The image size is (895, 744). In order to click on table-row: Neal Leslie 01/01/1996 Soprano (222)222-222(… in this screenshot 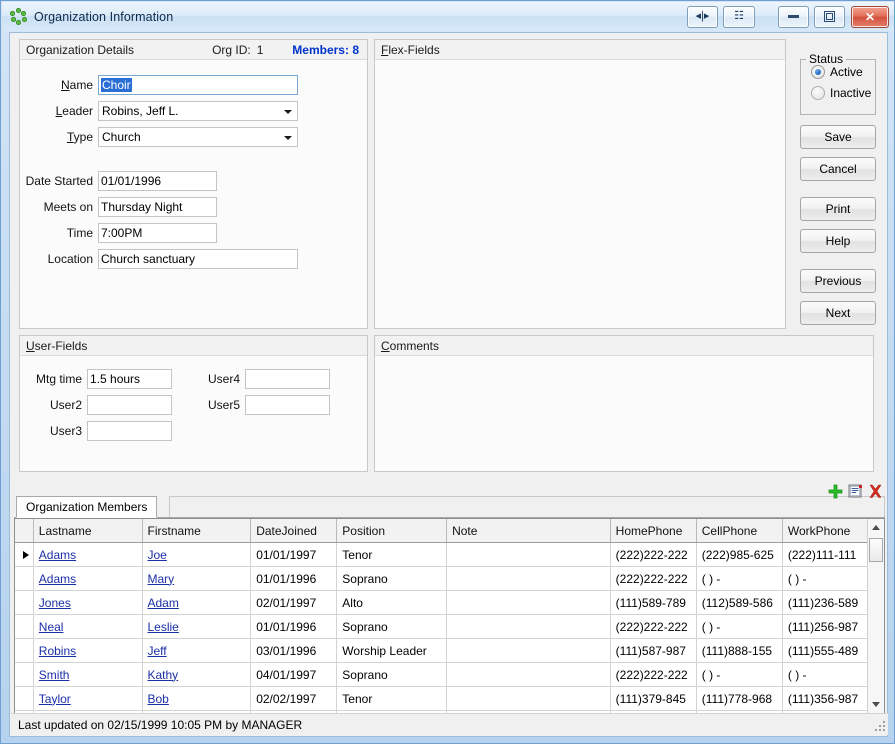, I will do `click(442, 626)`.